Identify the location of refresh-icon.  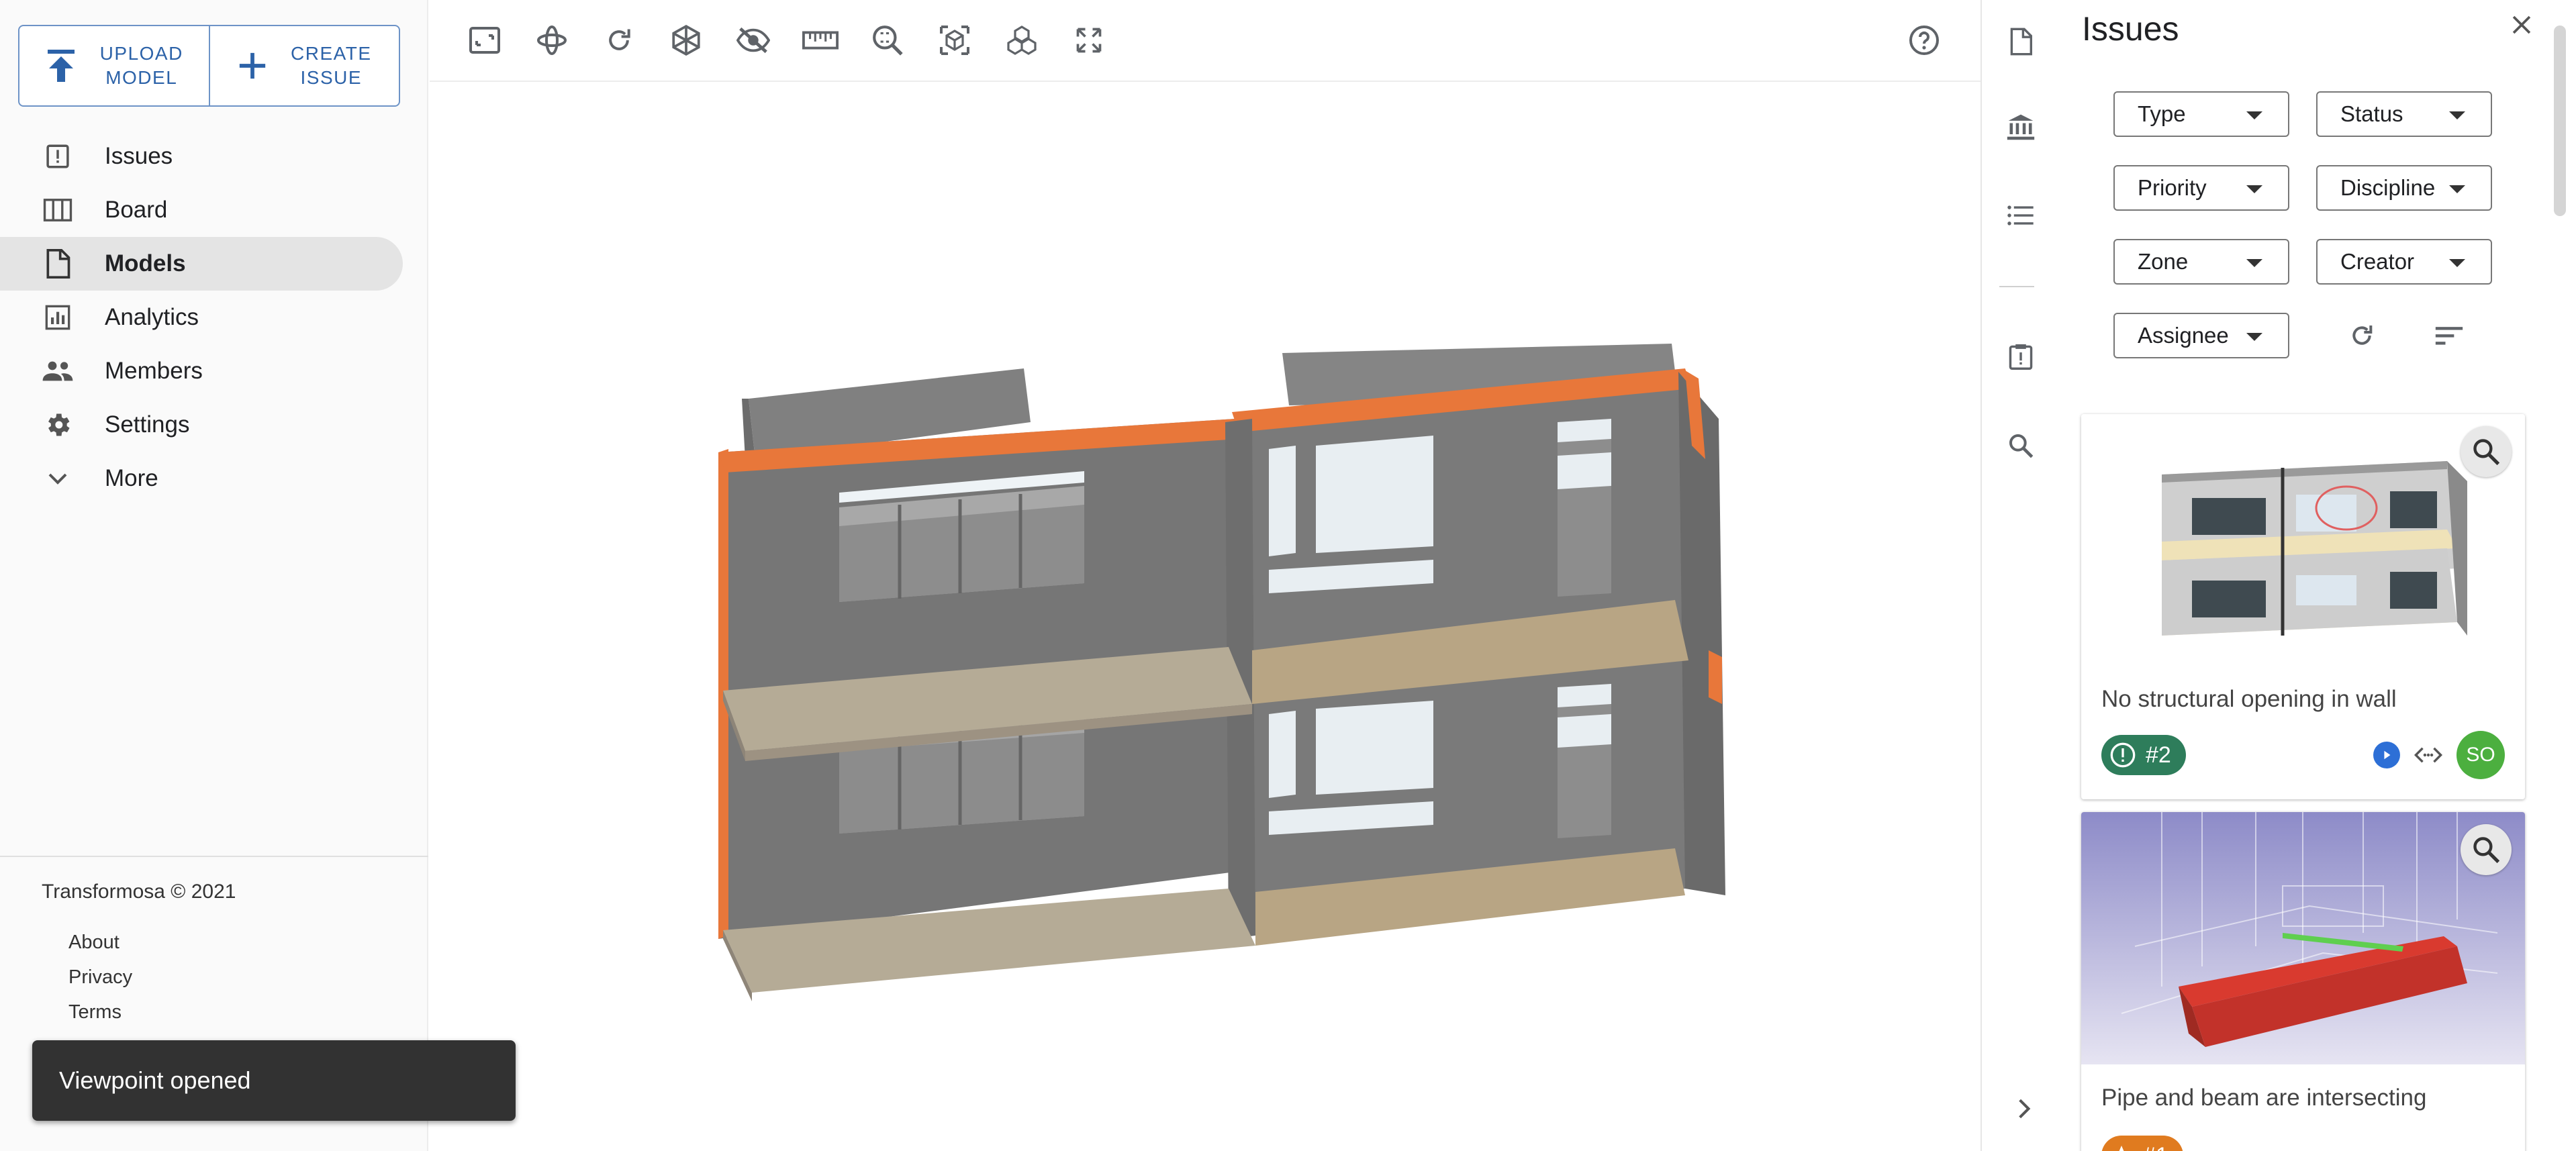
(2362, 335).